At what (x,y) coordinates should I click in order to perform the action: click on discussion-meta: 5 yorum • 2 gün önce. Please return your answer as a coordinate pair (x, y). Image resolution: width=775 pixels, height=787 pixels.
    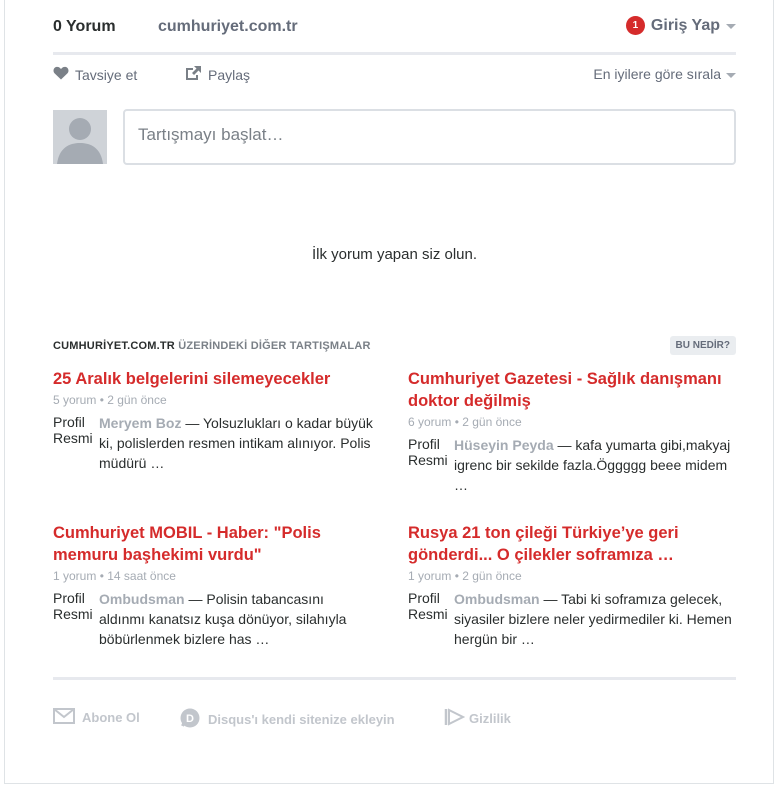
    Looking at the image, I should click on (110, 400).